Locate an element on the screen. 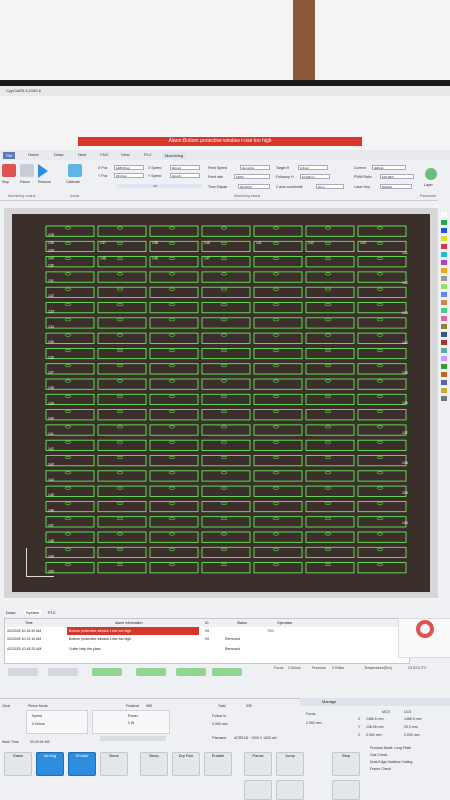  menu-nest: Nest is located at coordinates (82, 154).